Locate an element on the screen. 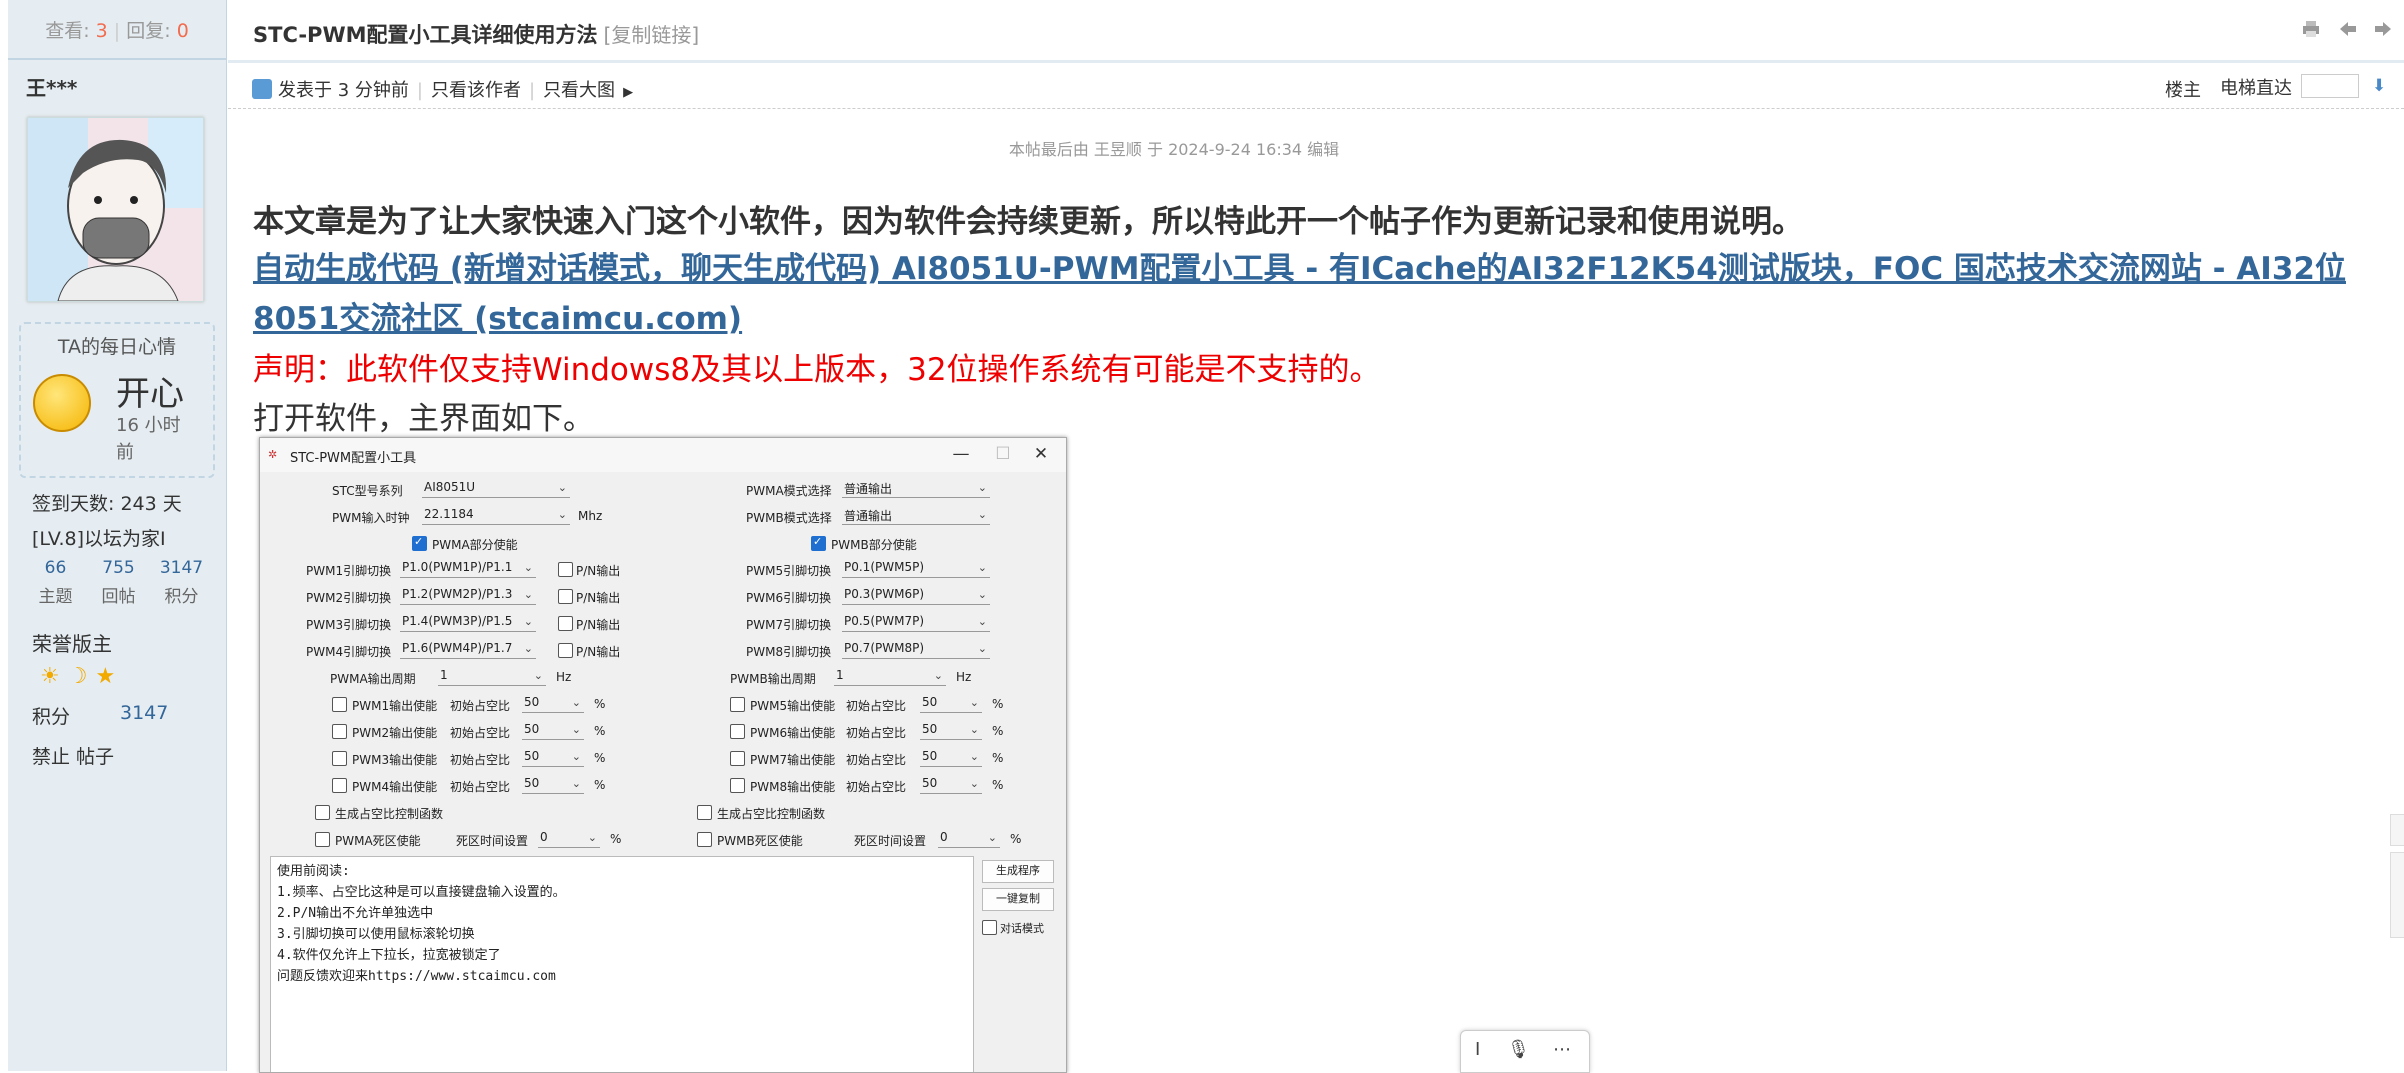 This screenshot has height=1073, width=2404. pwm8-out-label: PWM8输出使能 is located at coordinates (793, 787).